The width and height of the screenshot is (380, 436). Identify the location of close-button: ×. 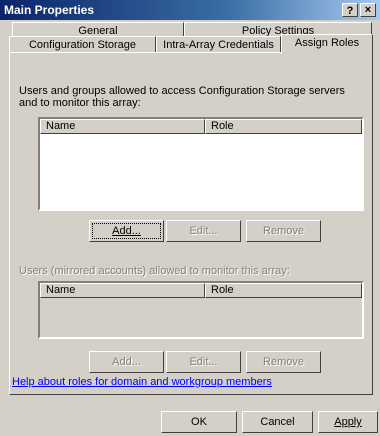
(368, 10).